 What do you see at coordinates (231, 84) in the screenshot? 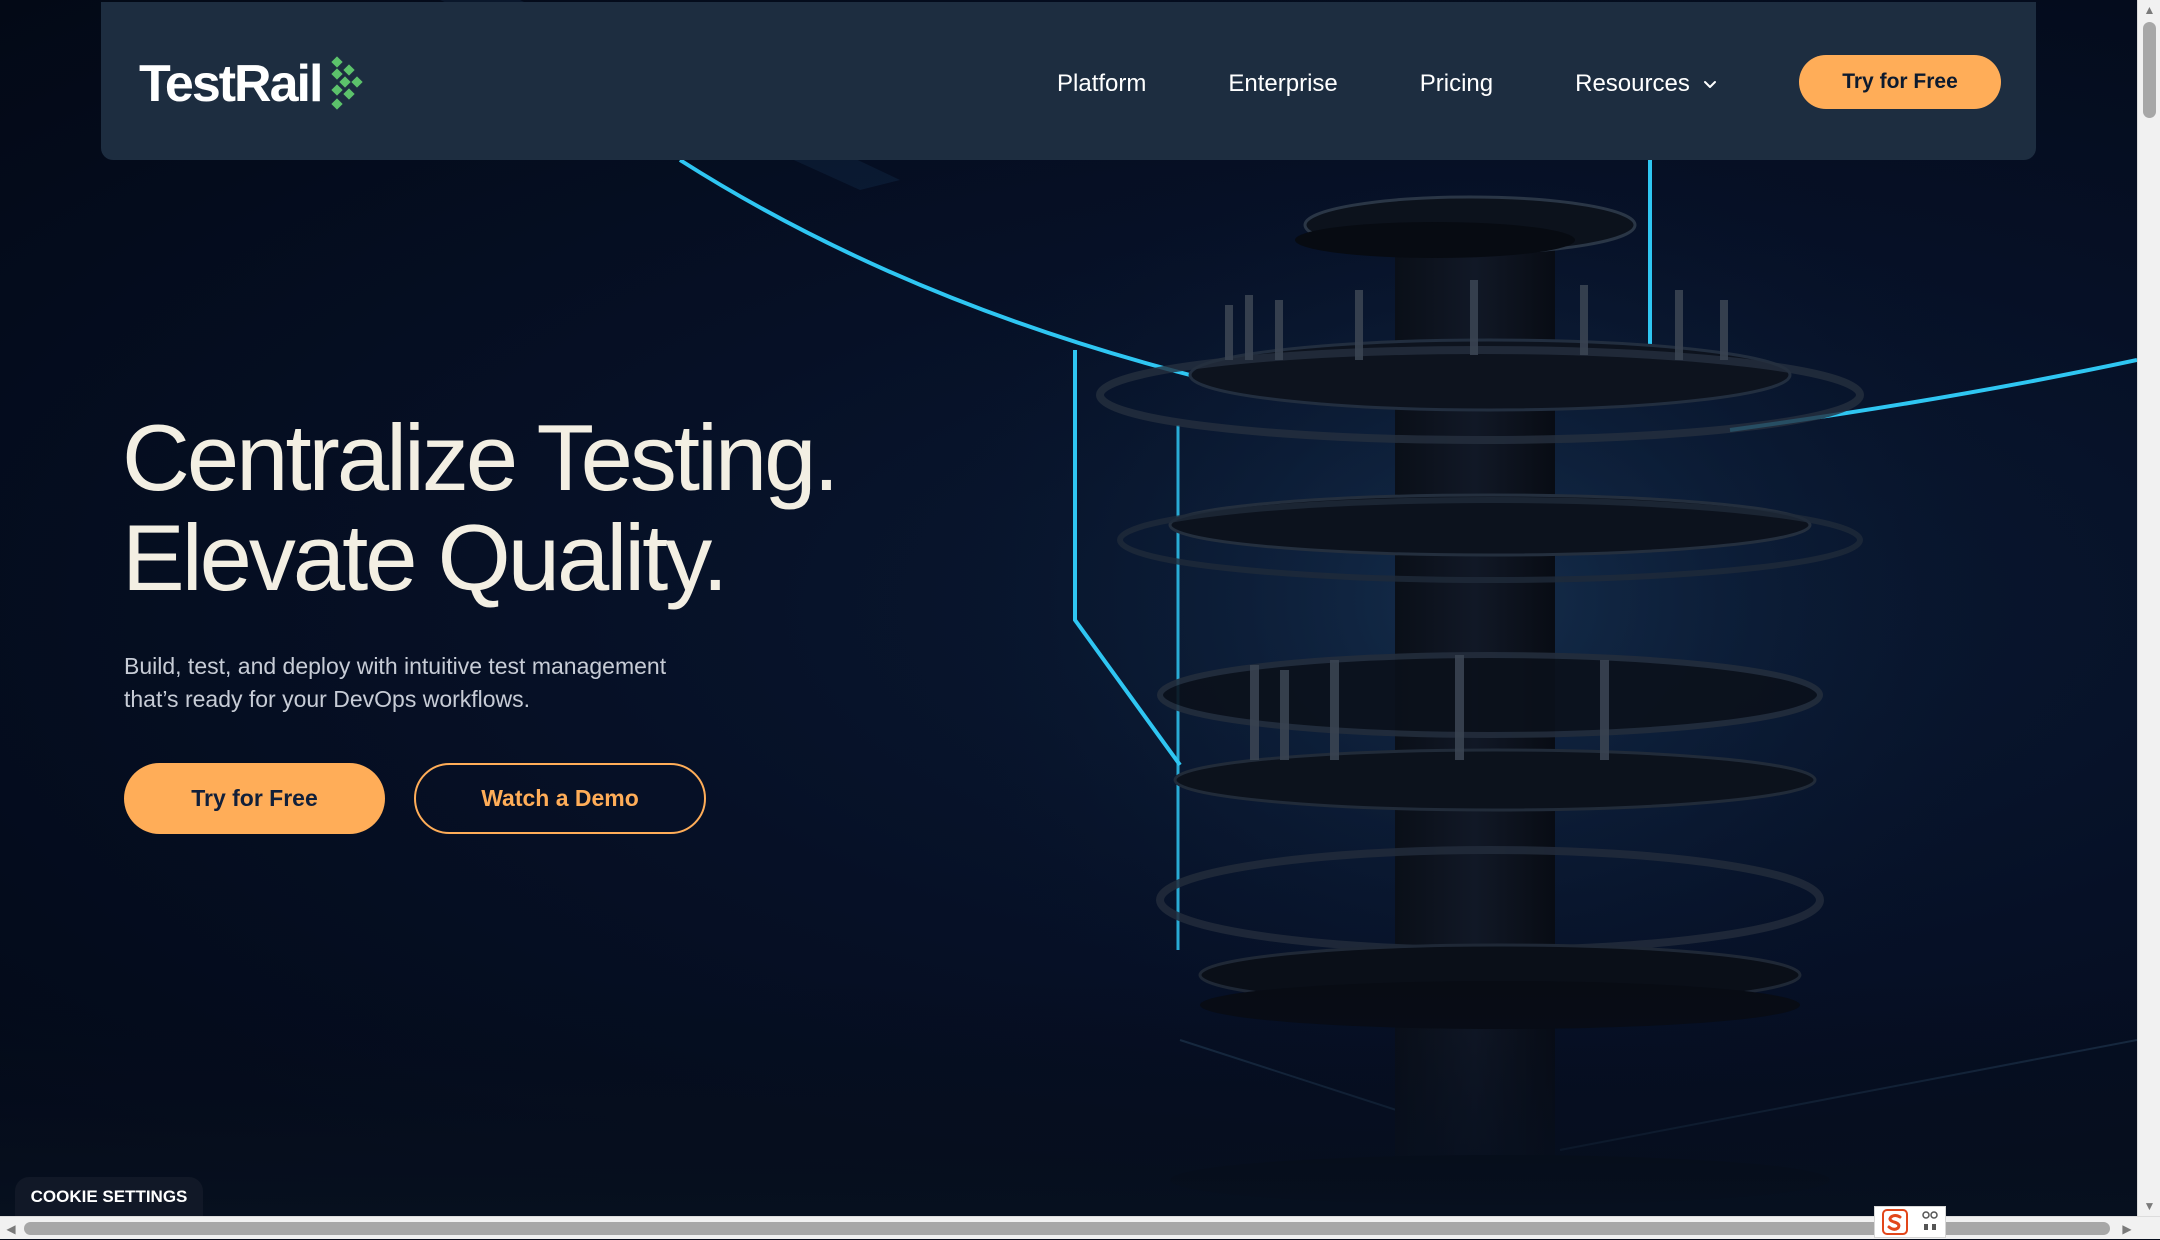
I see `logo-wordmark: TestRail` at bounding box center [231, 84].